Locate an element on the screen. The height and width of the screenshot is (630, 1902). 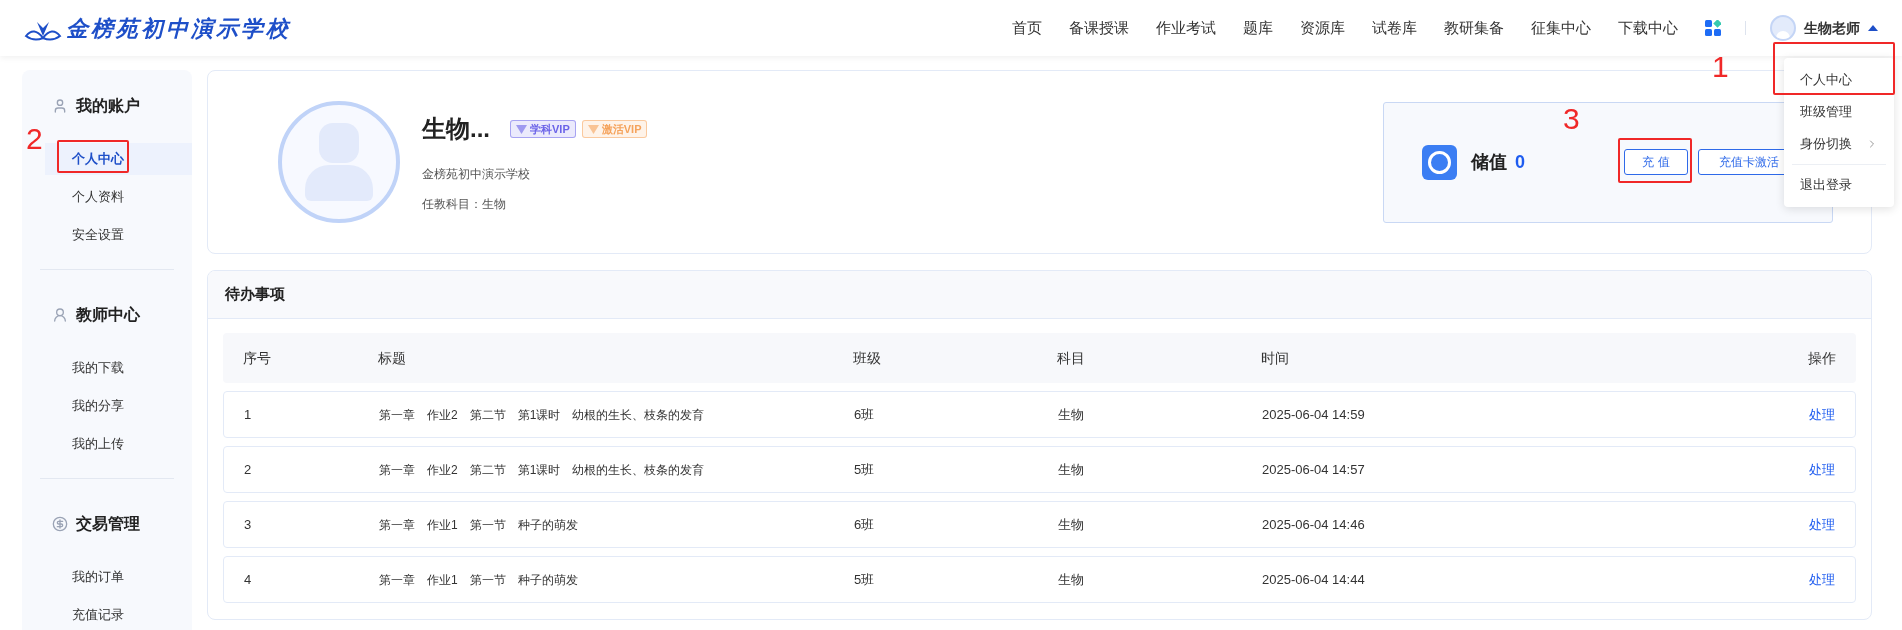
sidebar-item: 我的分享 is located at coordinates (118, 406).